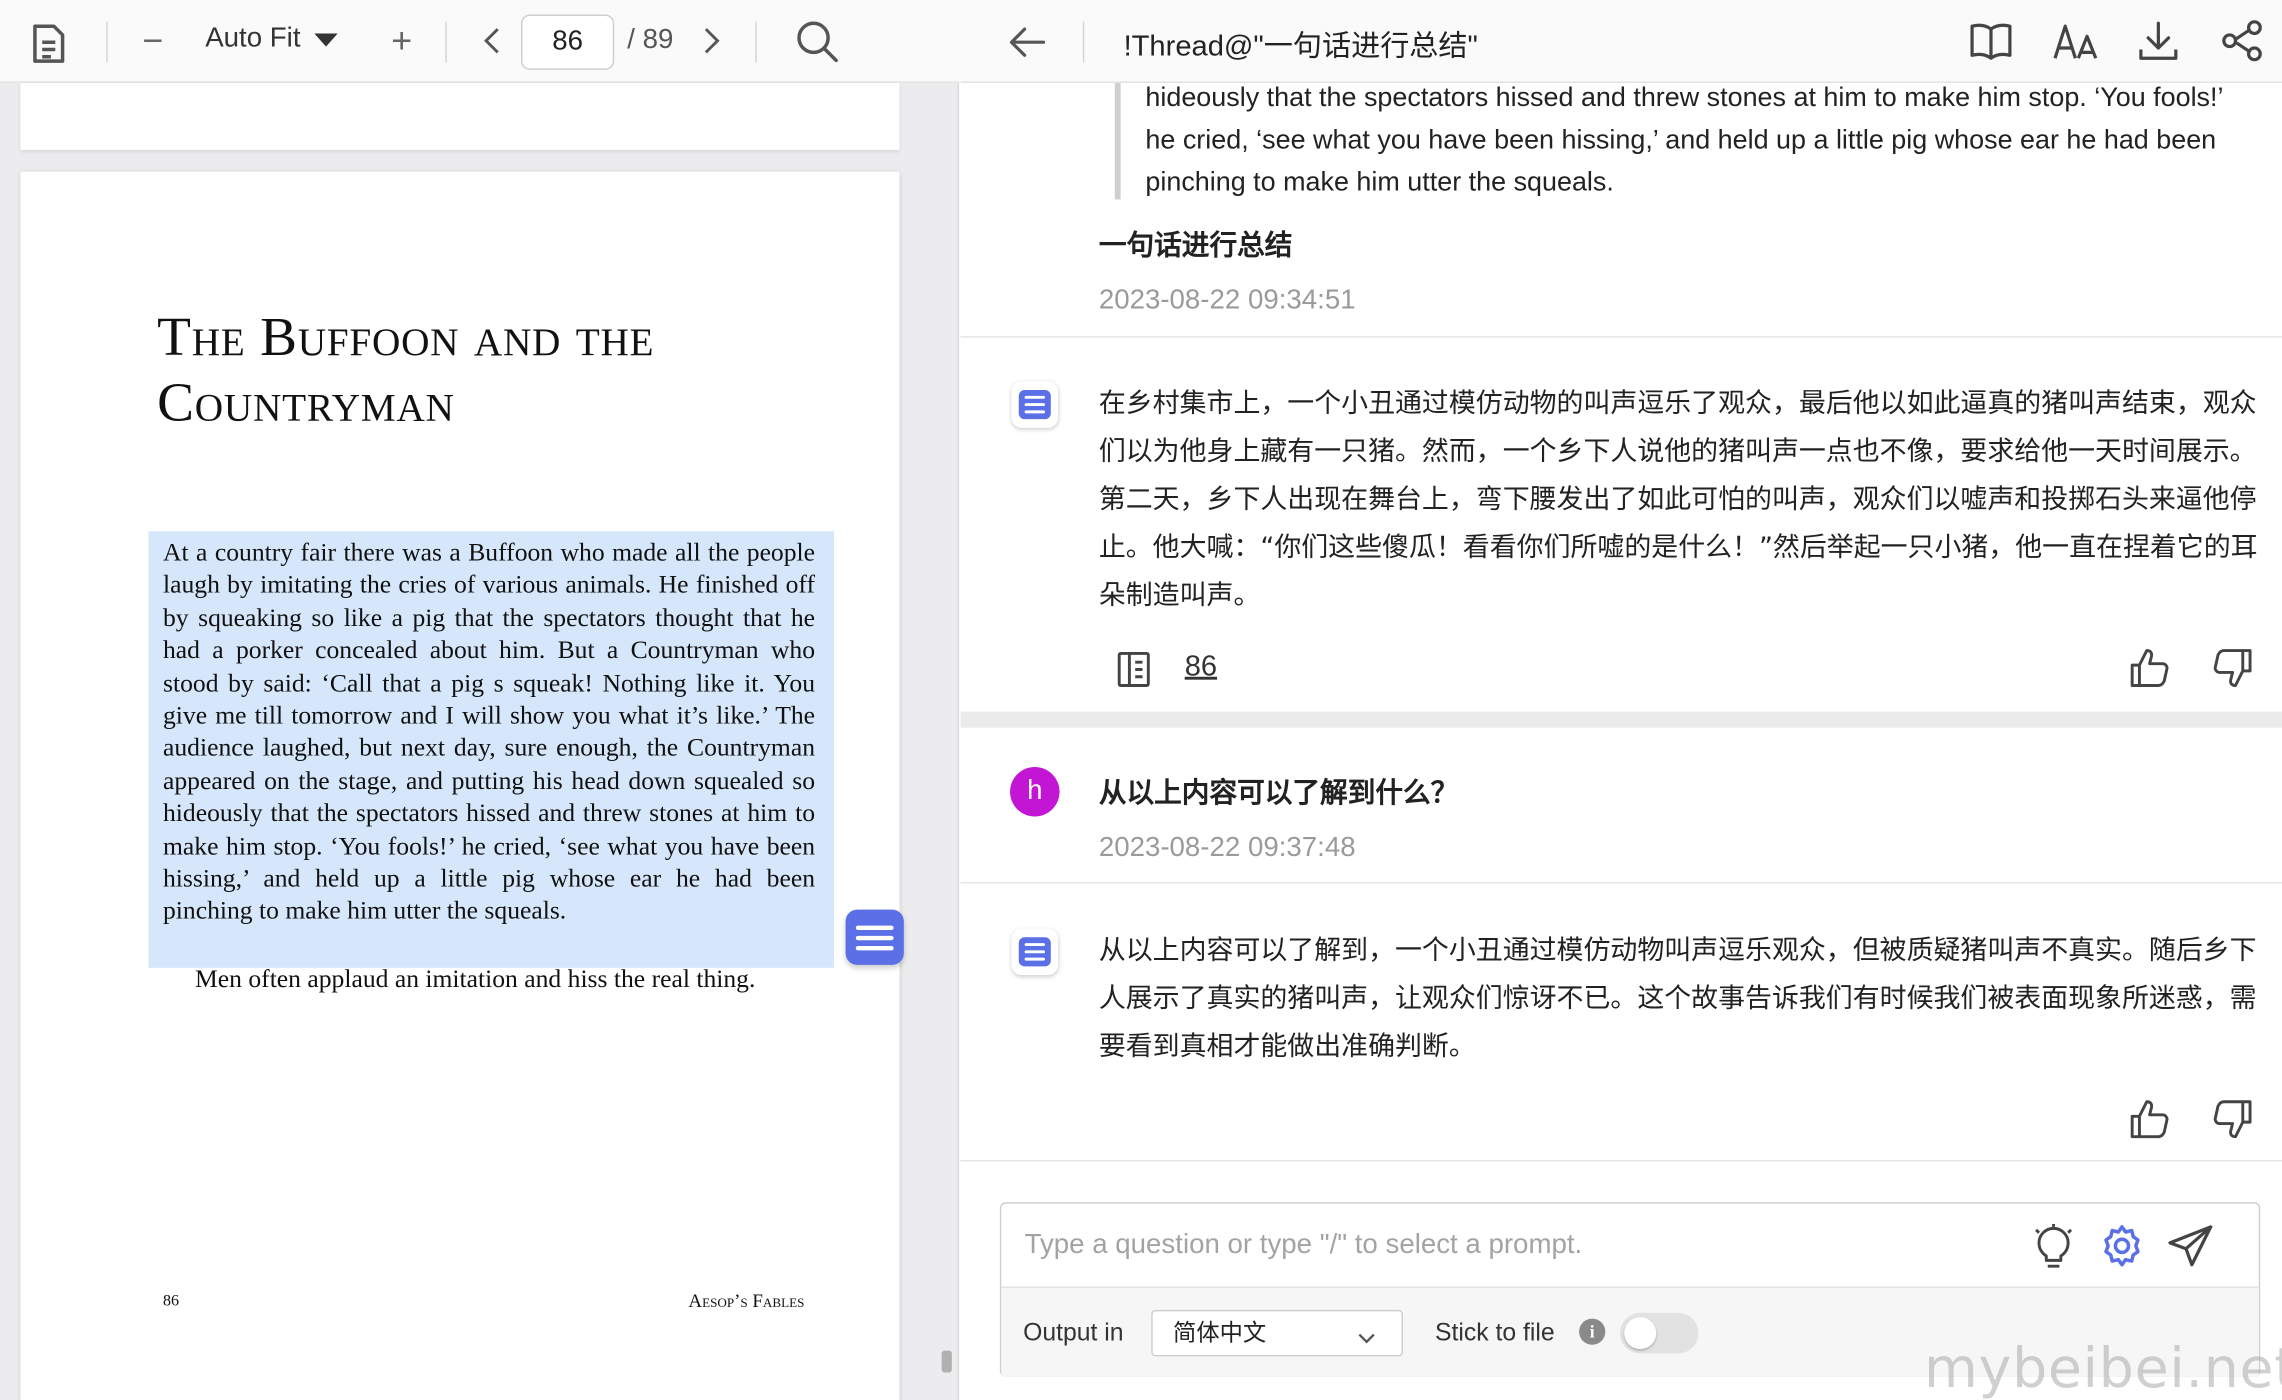  What do you see at coordinates (1117, 141) in the screenshot?
I see `quote-bar` at bounding box center [1117, 141].